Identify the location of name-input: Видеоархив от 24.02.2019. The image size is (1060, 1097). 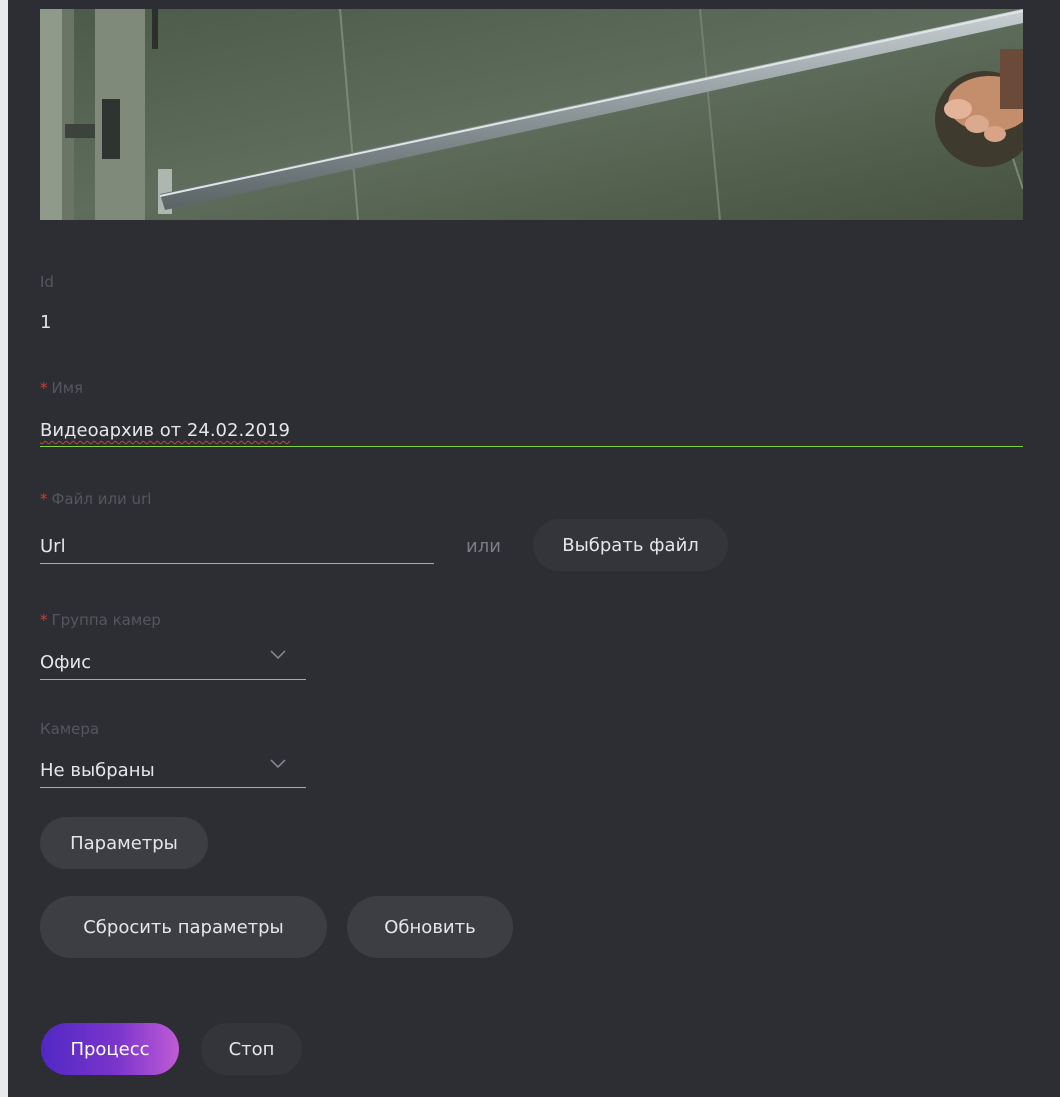
(165, 430).